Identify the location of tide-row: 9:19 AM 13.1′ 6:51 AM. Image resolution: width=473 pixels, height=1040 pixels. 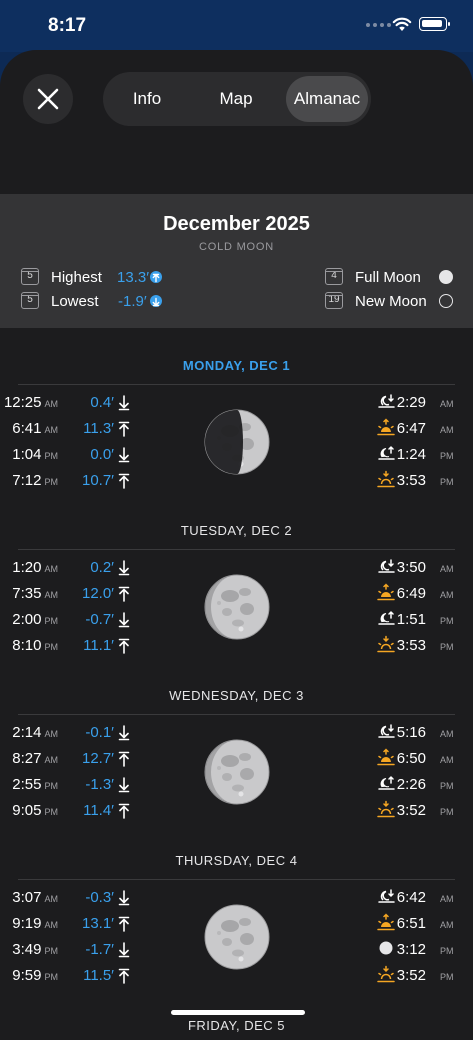
(236, 927).